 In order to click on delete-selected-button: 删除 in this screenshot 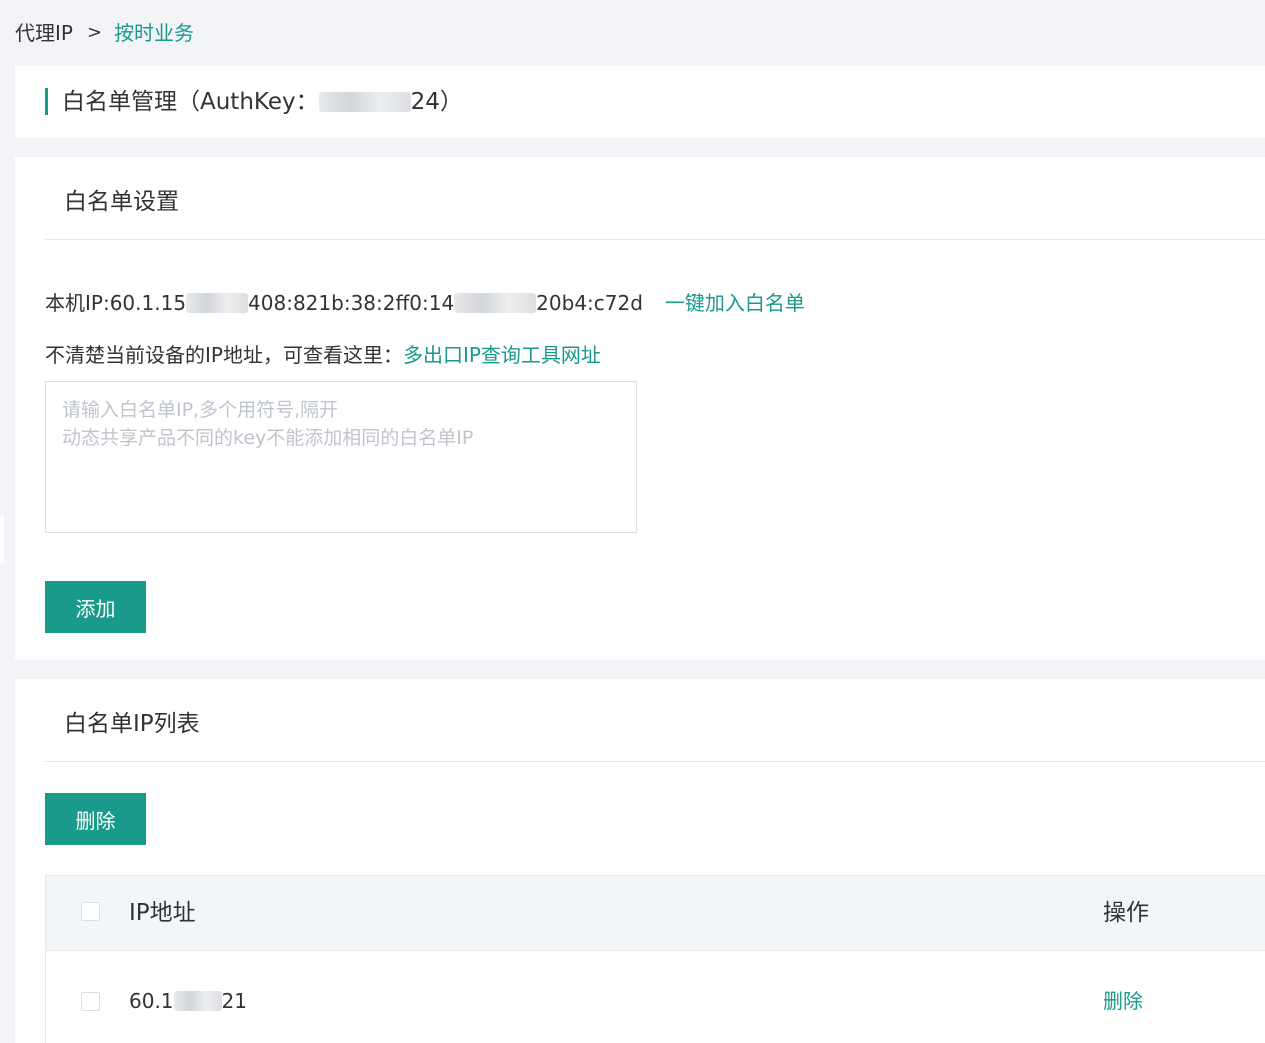, I will do `click(95, 819)`.